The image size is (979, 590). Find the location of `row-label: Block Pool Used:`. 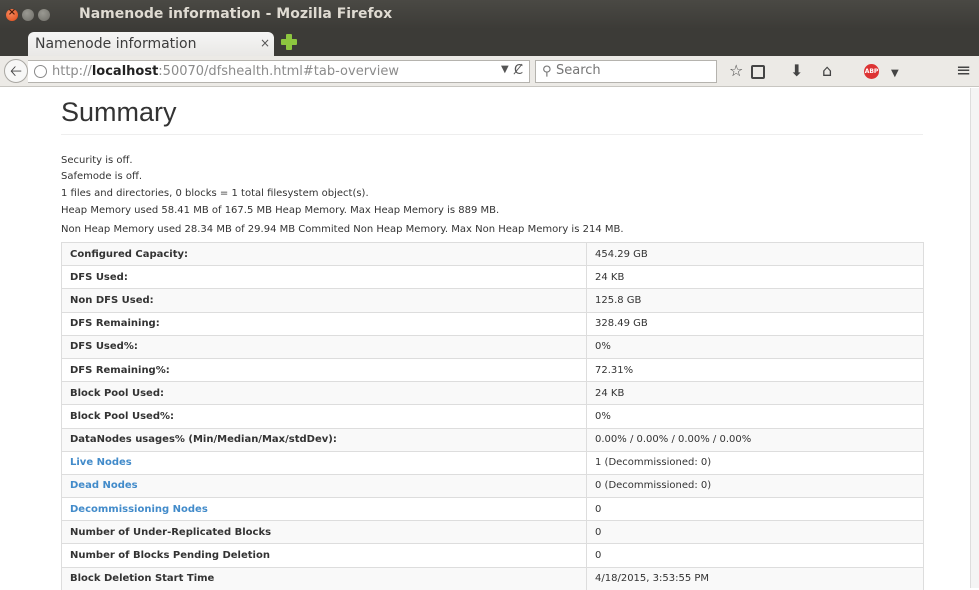

row-label: Block Pool Used: is located at coordinates (324, 393).